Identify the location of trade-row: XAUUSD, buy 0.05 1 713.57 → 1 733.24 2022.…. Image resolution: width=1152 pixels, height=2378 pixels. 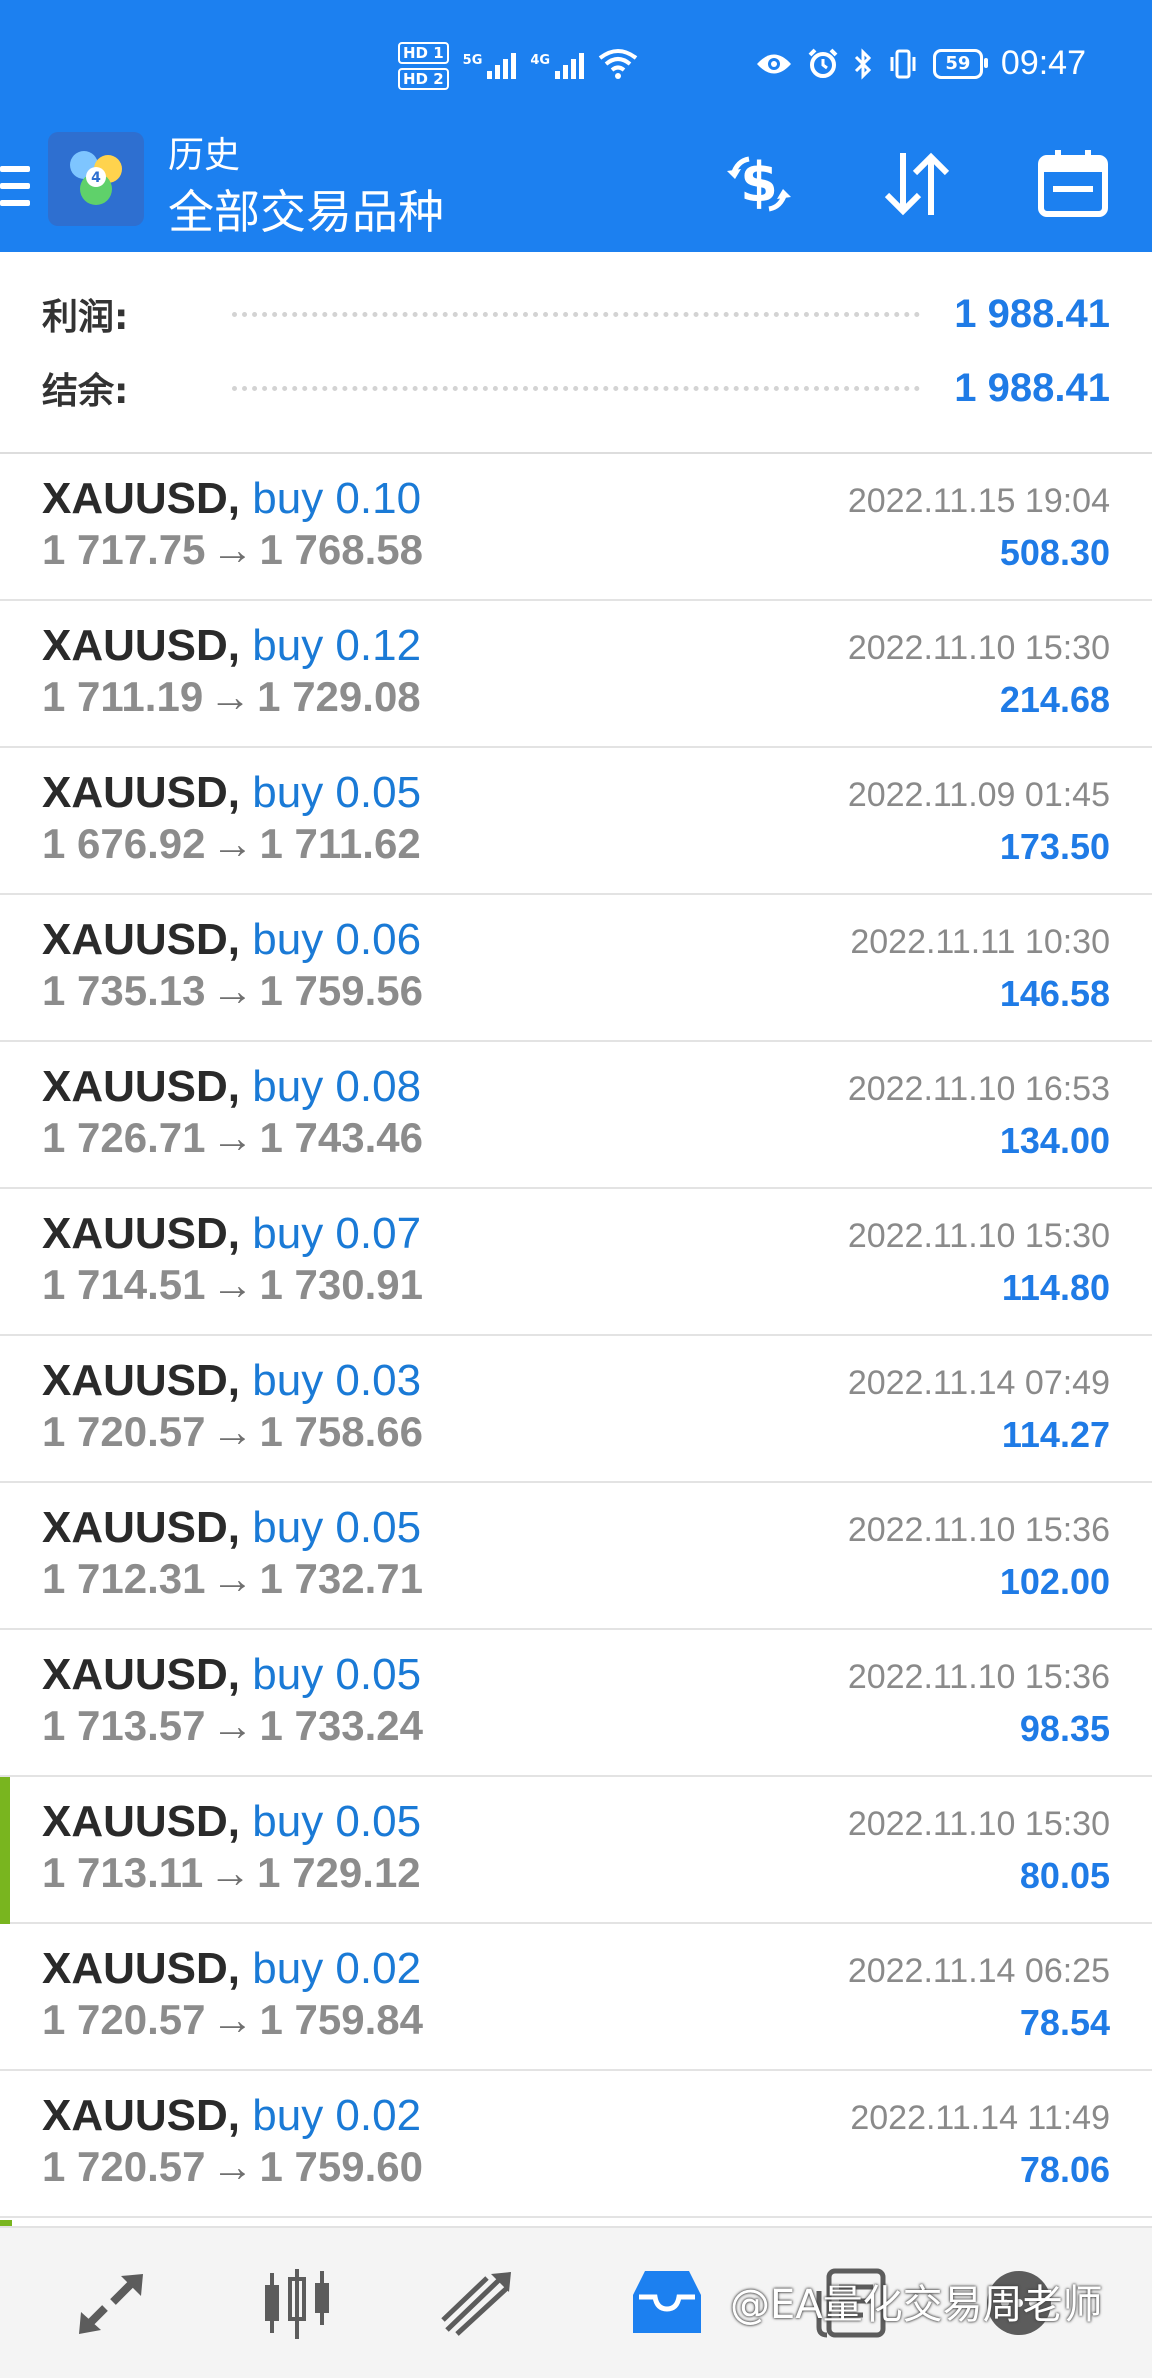
(576, 1703).